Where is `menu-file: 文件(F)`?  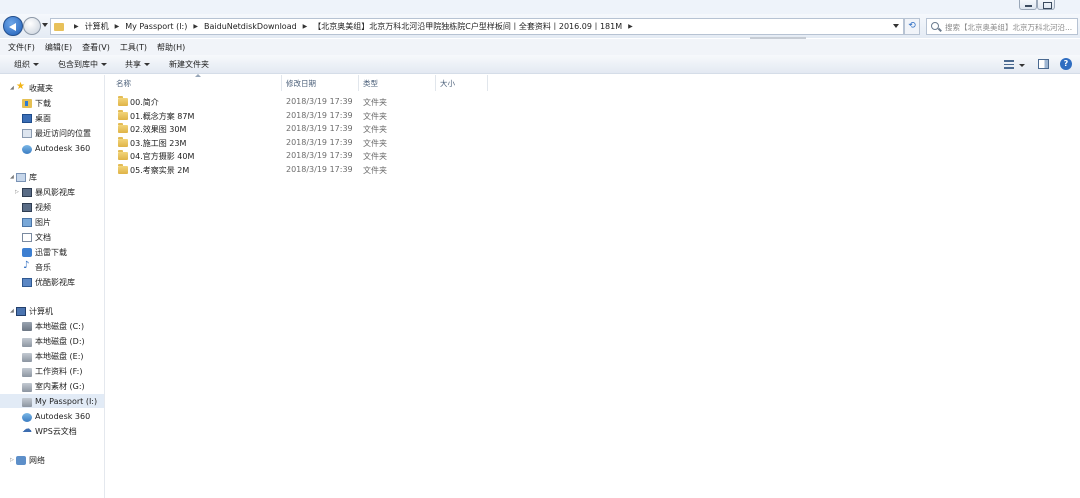
menu-file: 文件(F) is located at coordinates (21, 47).